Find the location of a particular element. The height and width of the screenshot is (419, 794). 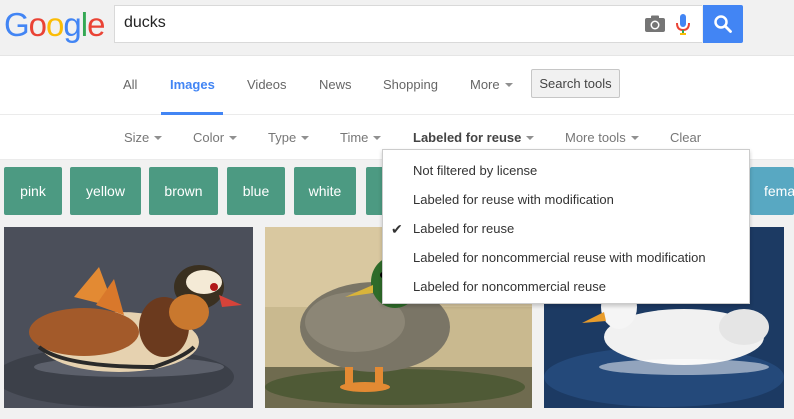

search-box is located at coordinates (408, 24).